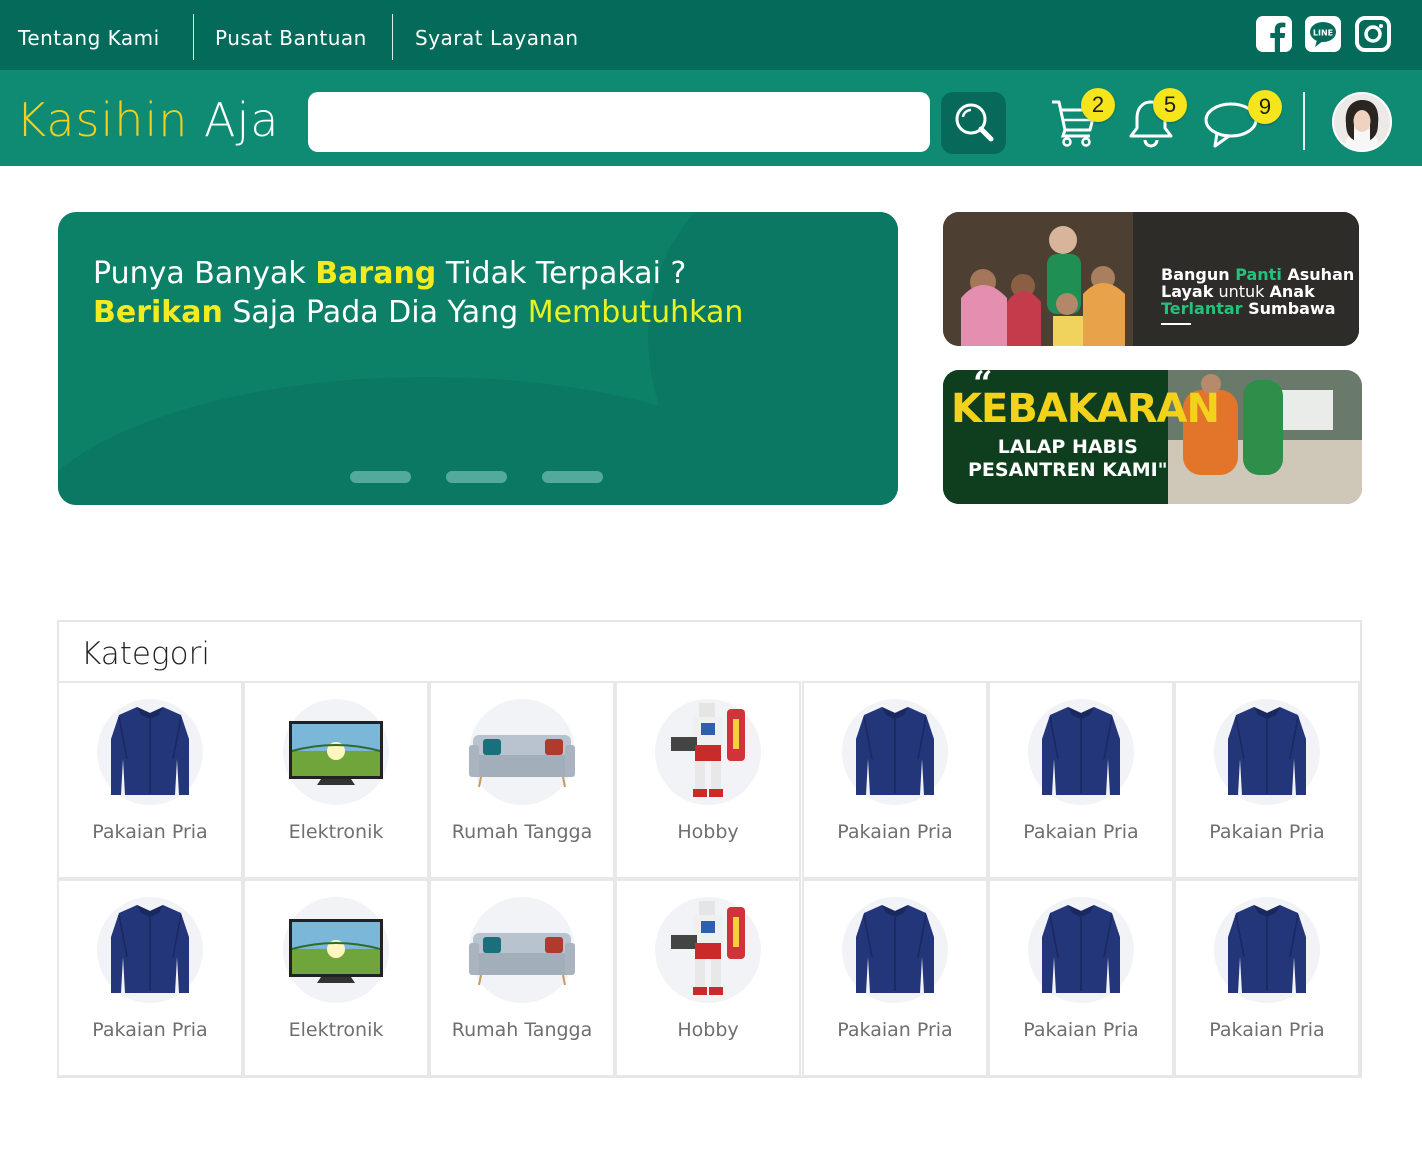 This screenshot has height=1162, width=1422. I want to click on facebook-icon, so click(1274, 34).